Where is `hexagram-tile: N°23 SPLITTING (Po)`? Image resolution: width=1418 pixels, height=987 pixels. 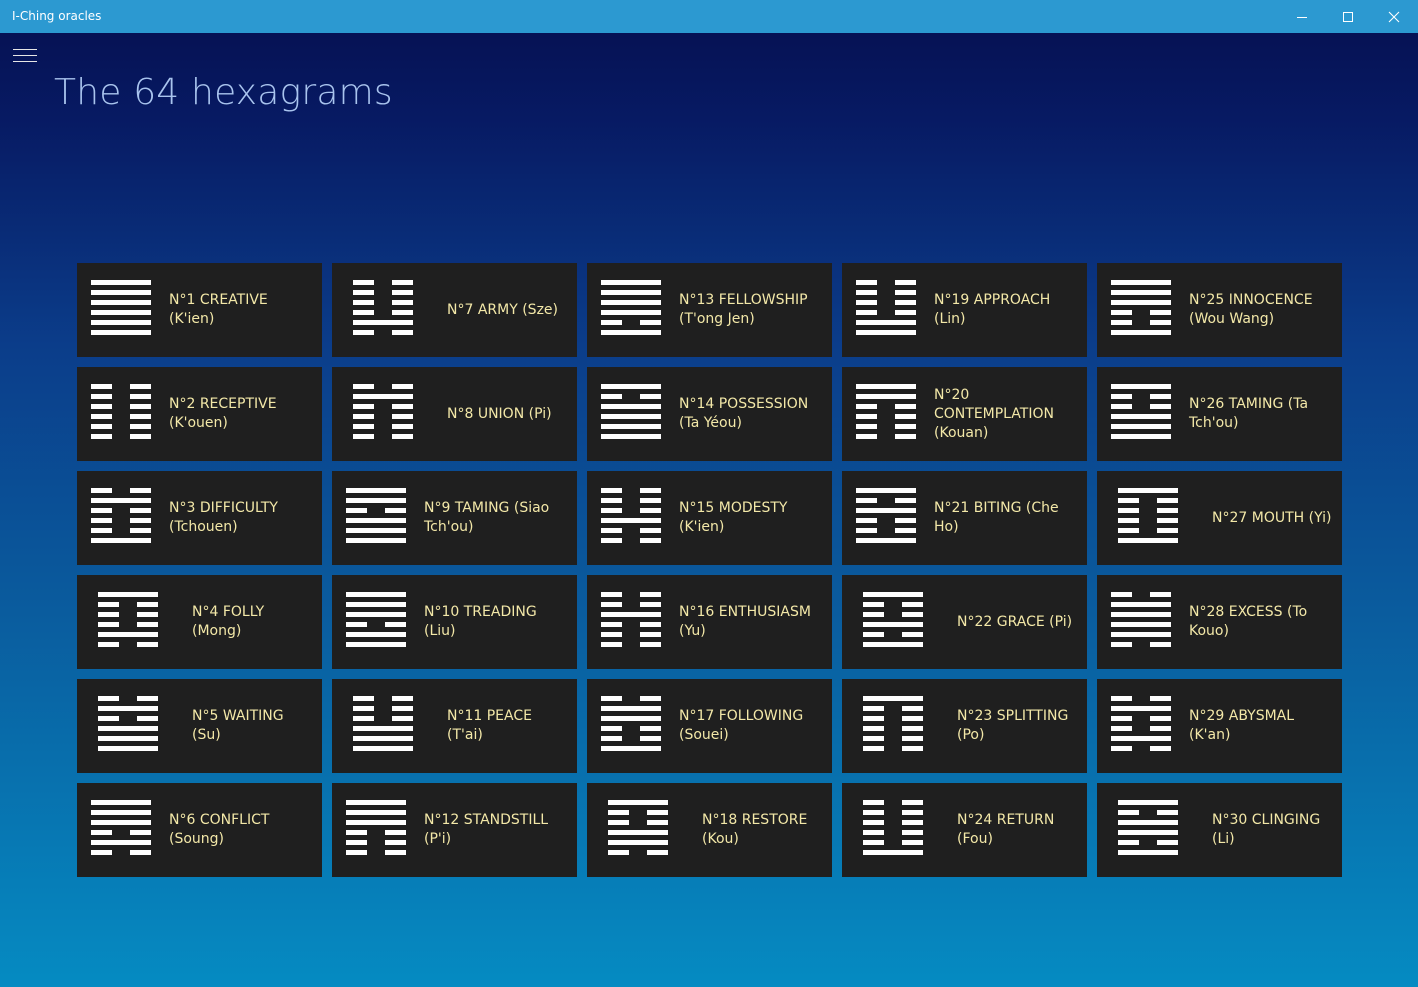 hexagram-tile: N°23 SPLITTING (Po) is located at coordinates (964, 726).